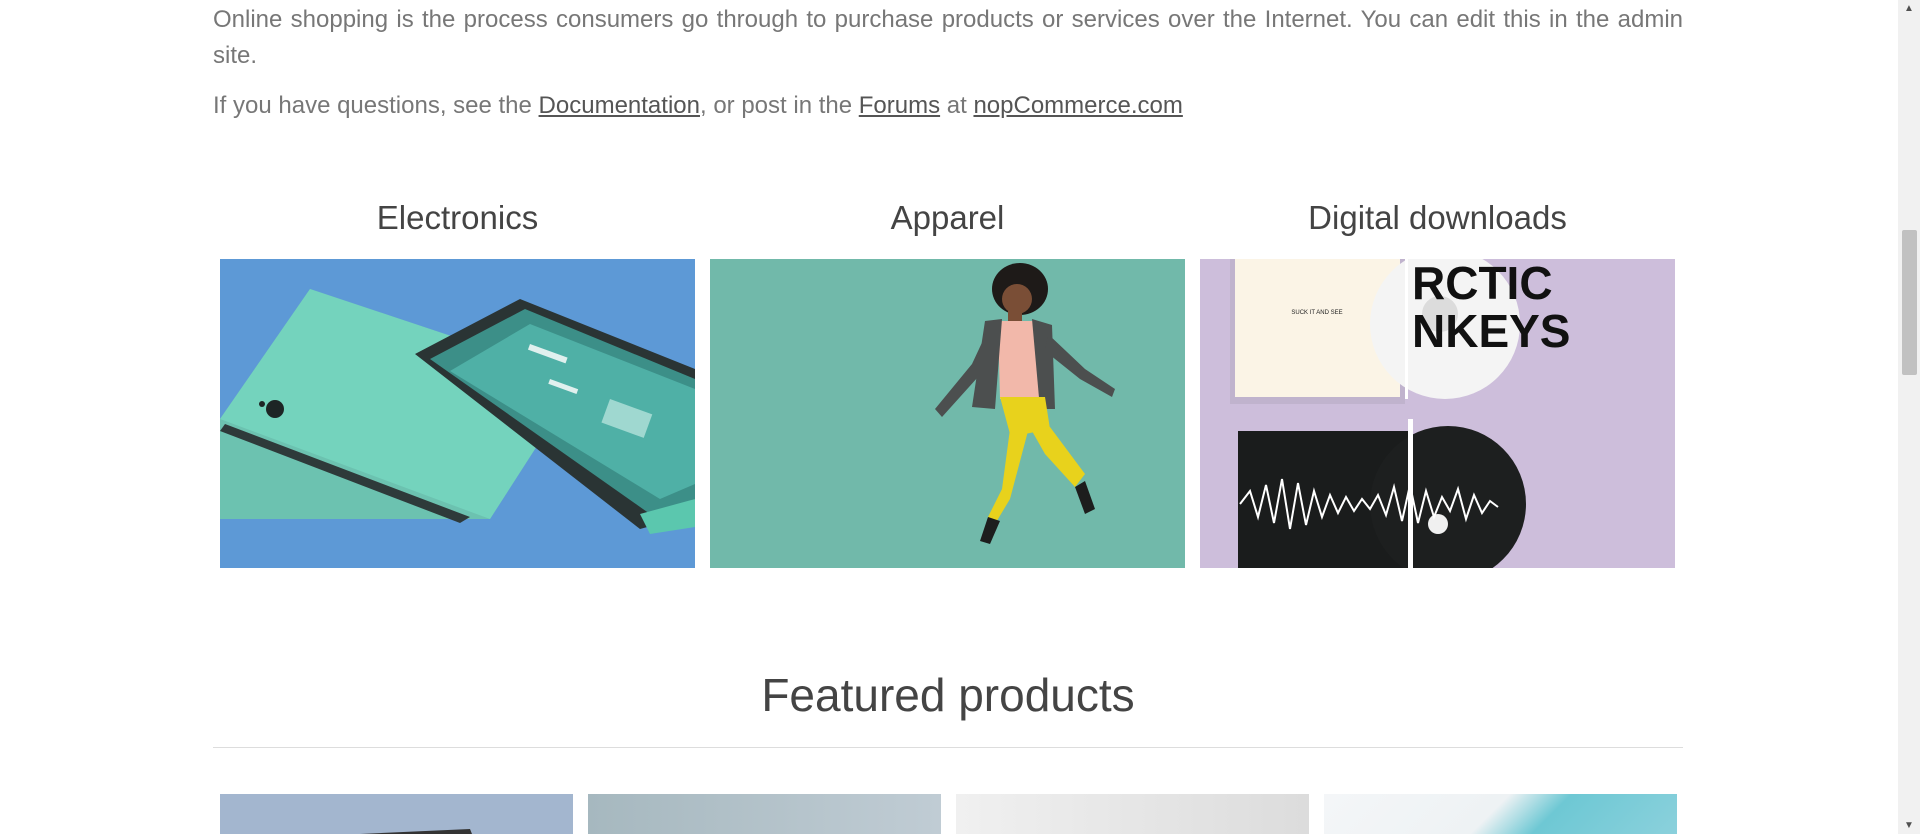  What do you see at coordinates (619, 105) in the screenshot?
I see `documentation-link: Documentation` at bounding box center [619, 105].